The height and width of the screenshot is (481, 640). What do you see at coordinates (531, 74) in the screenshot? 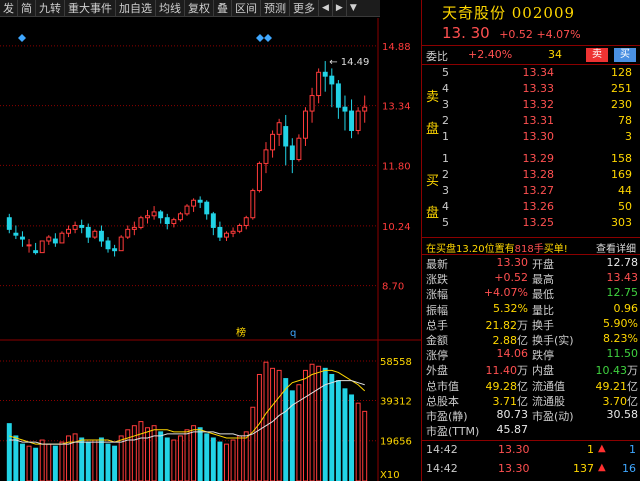
I see `ask-row: 5 13.34 128` at bounding box center [531, 74].